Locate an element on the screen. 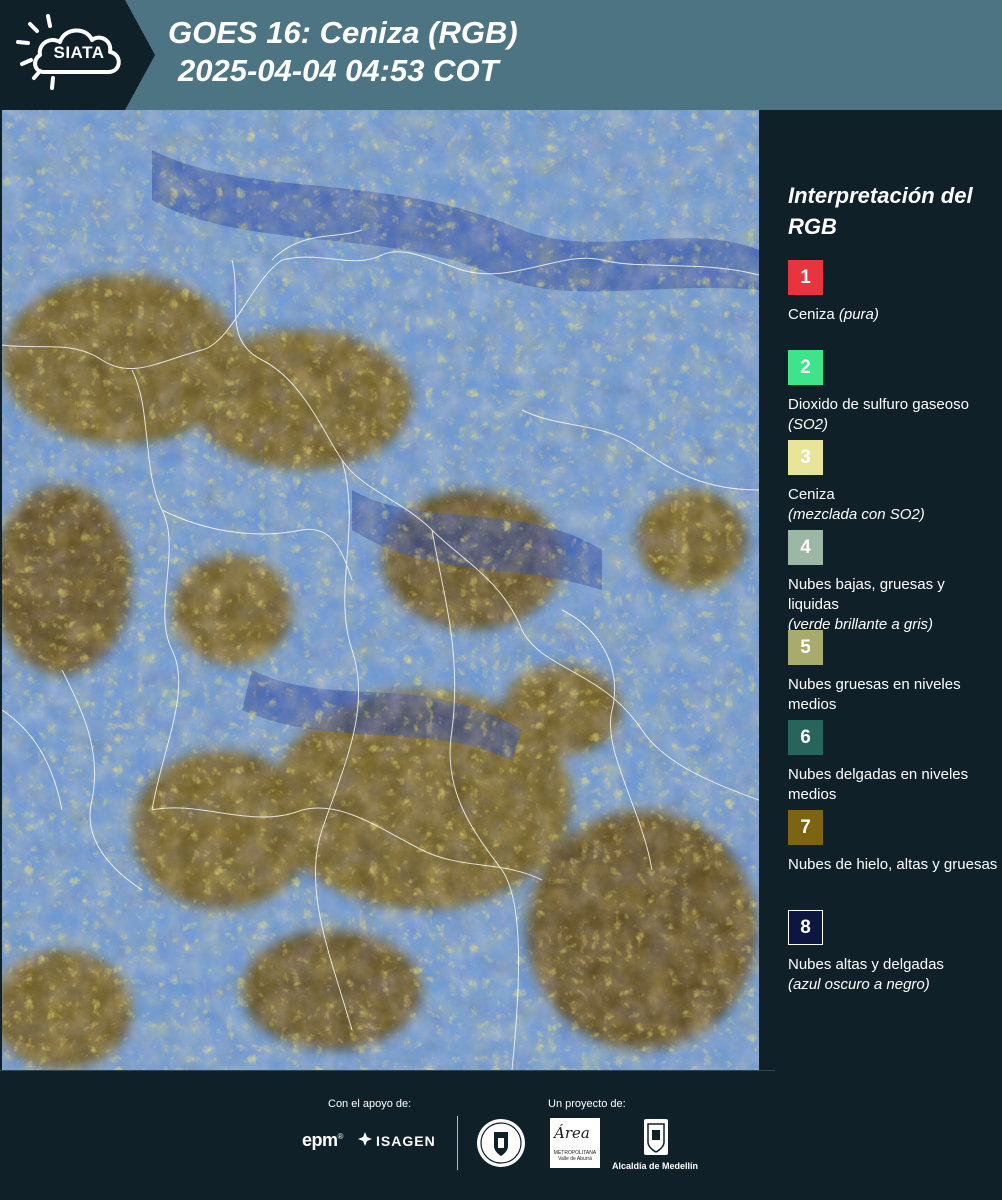 This screenshot has height=1200, width=1002. footer-divider is located at coordinates (457, 1143).